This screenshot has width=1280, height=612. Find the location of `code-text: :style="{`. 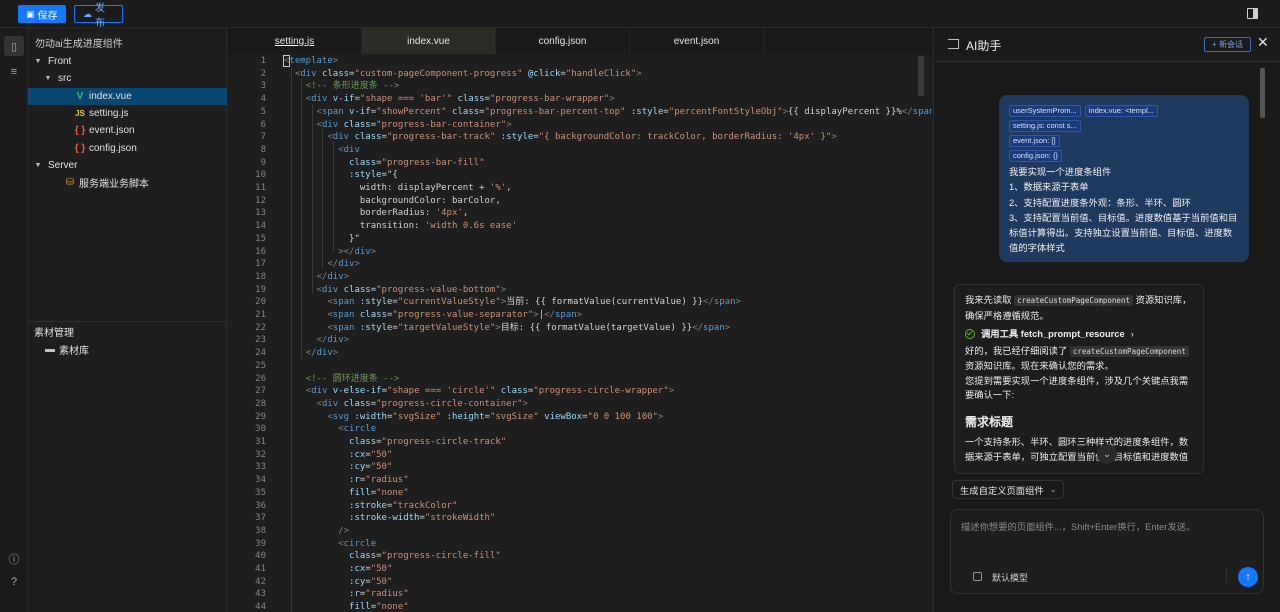

code-text: :style="{ is located at coordinates (373, 175).